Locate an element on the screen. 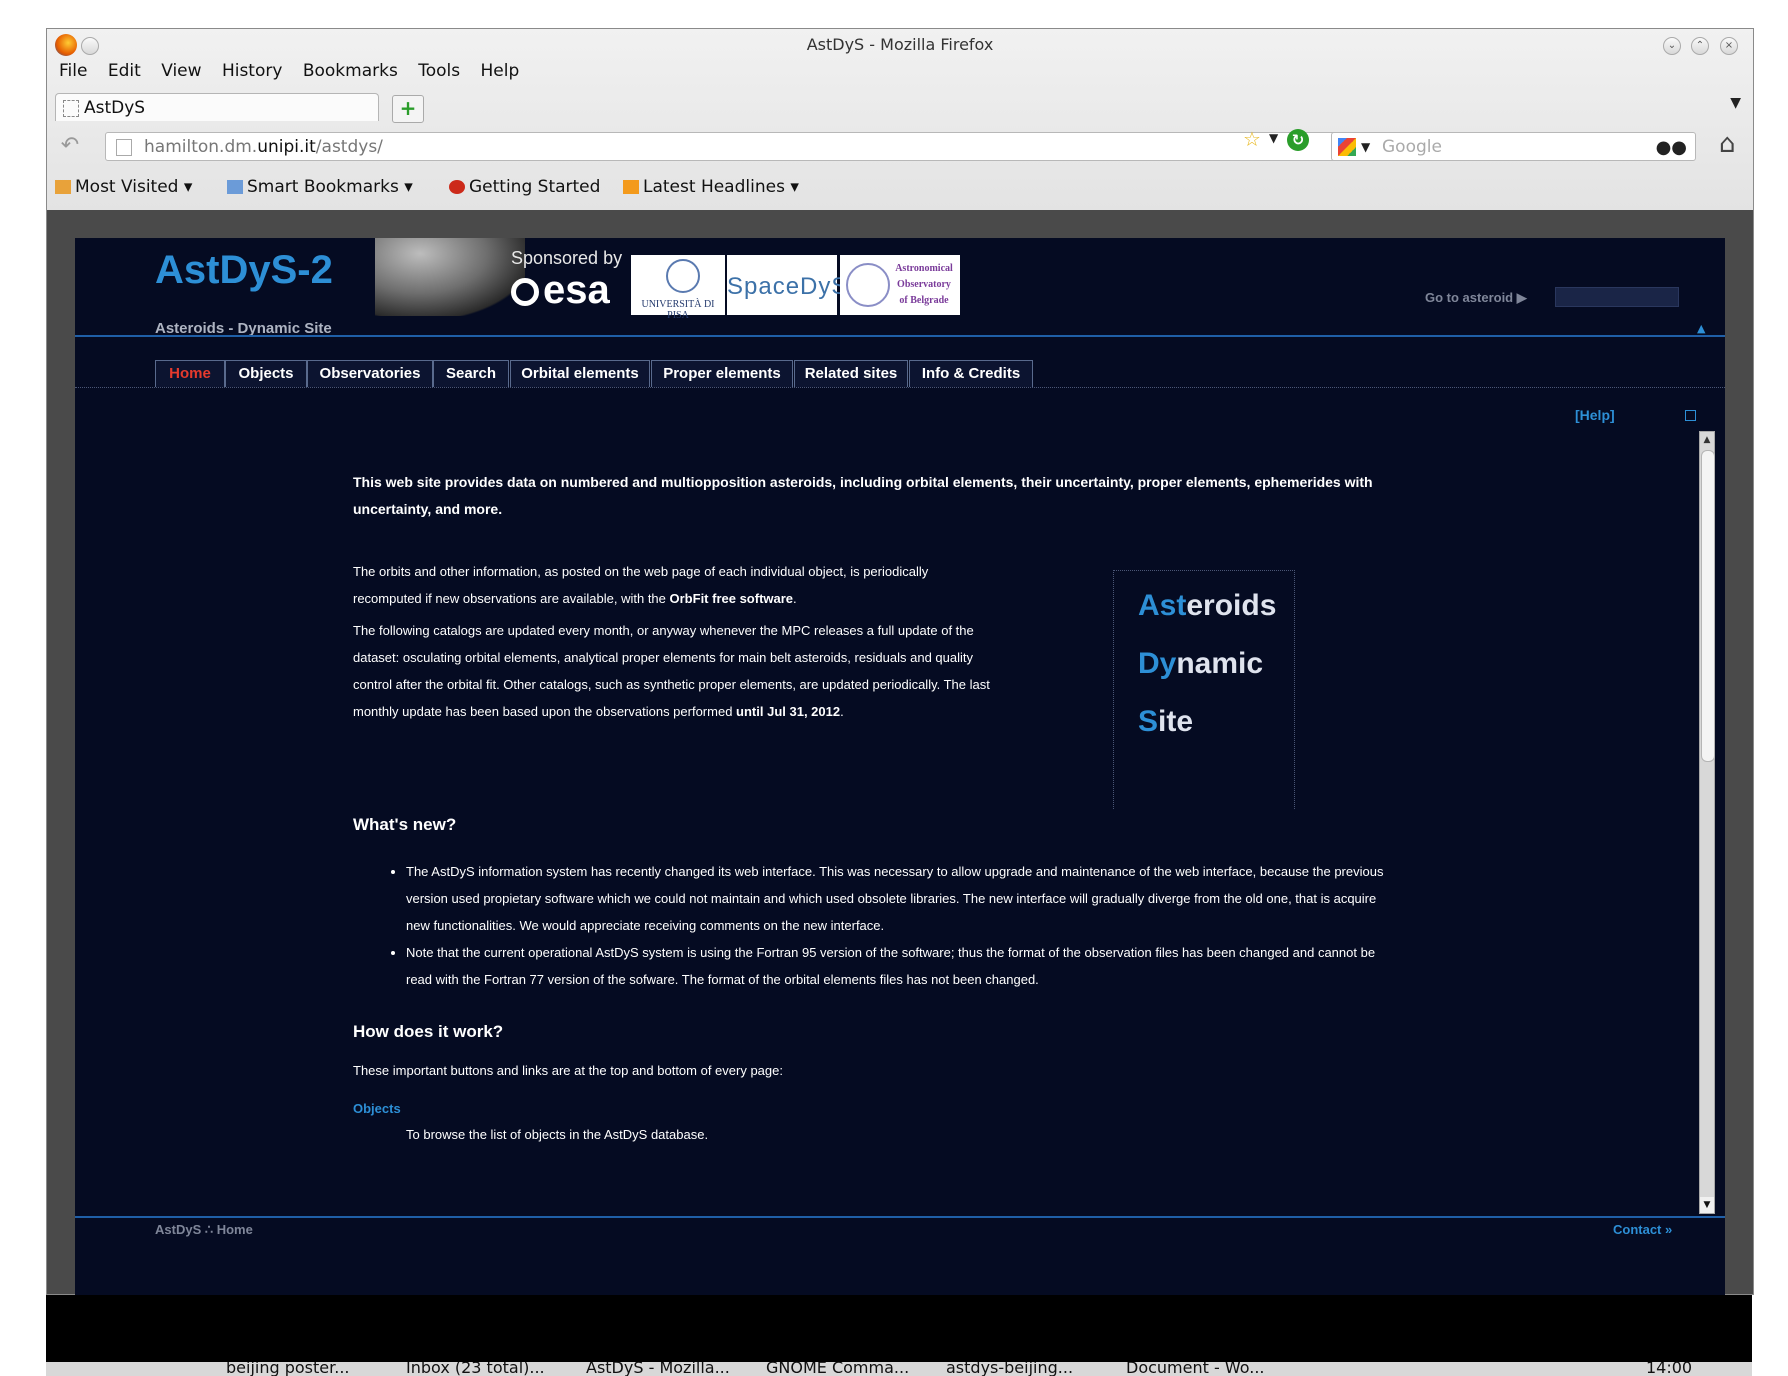 The height and width of the screenshot is (1376, 1788). nav-orbital-elements: Orbital elements is located at coordinates (580, 373).